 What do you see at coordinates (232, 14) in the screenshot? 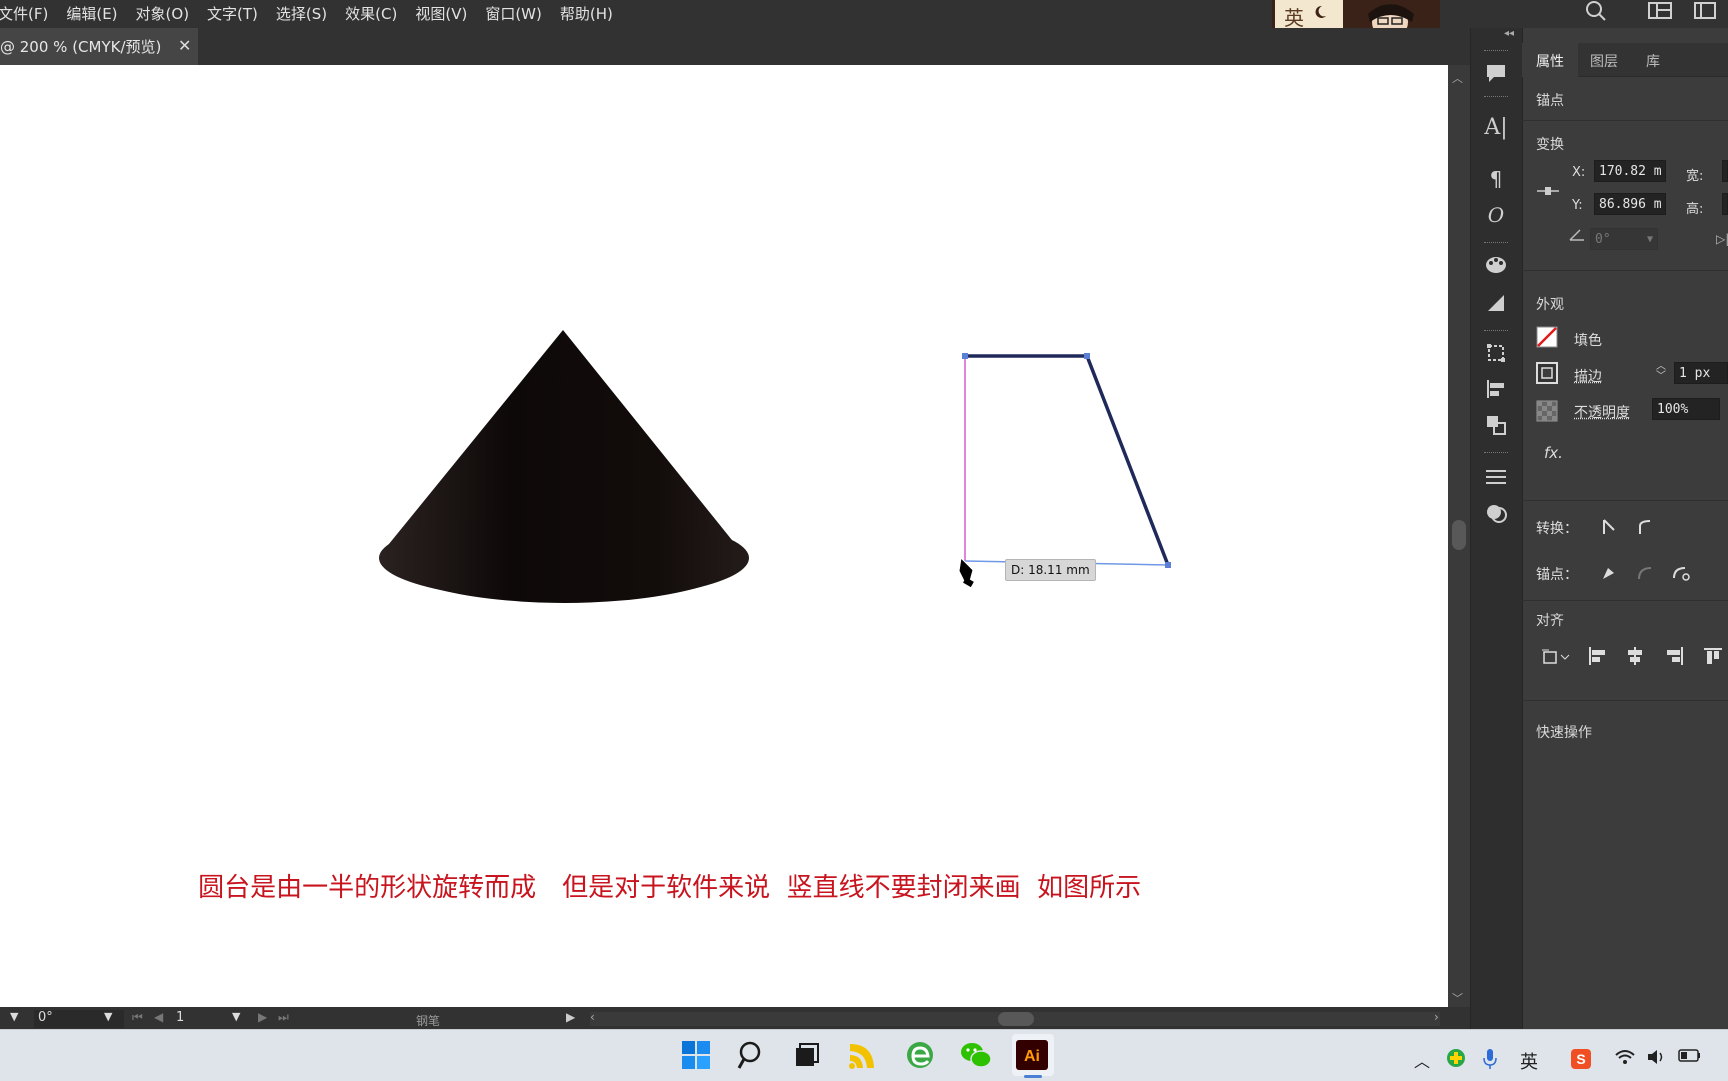
I see `menu-type: 文字(T)` at bounding box center [232, 14].